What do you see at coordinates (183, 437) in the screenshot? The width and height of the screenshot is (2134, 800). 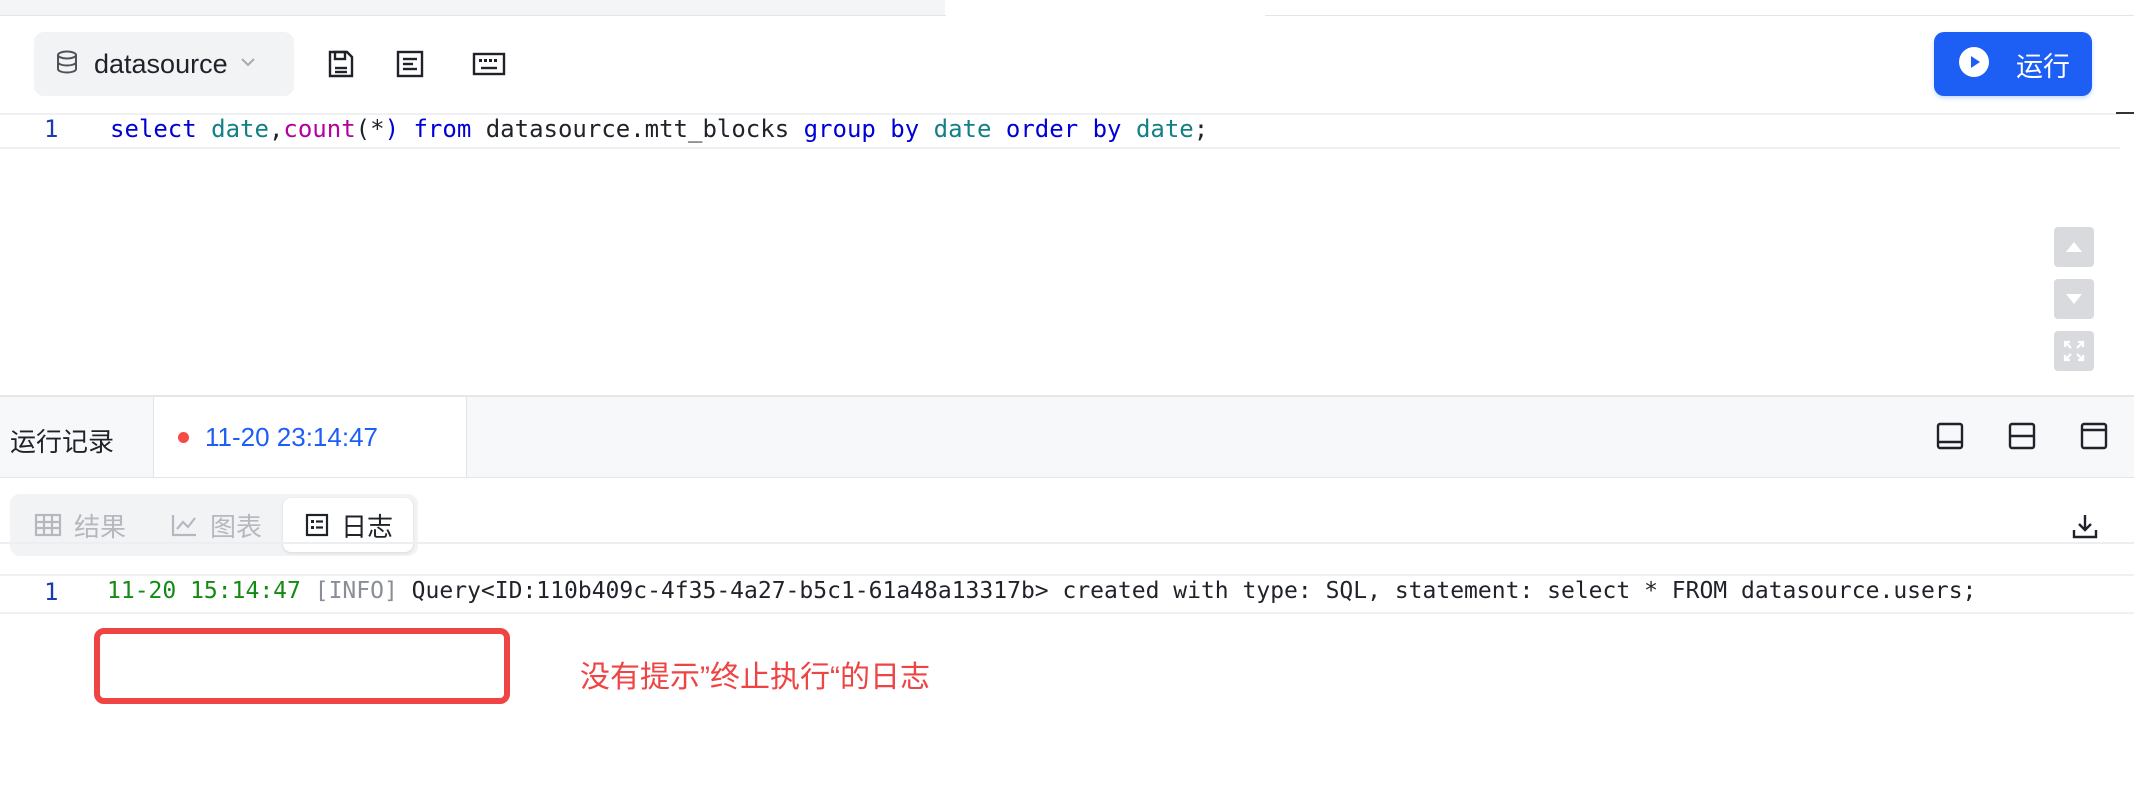 I see `status-dot` at bounding box center [183, 437].